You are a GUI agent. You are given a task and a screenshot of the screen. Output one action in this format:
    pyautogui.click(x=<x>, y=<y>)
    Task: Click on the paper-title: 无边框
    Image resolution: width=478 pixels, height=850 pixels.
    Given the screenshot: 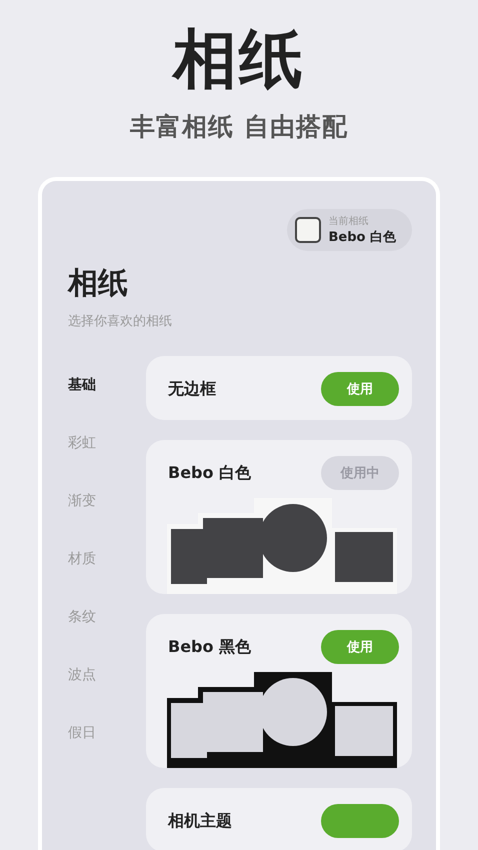 What is the action you would take?
    pyautogui.click(x=192, y=389)
    